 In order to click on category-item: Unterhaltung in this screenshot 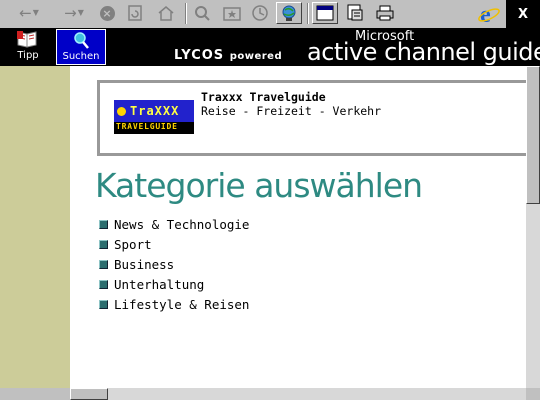, I will do `click(174, 284)`.